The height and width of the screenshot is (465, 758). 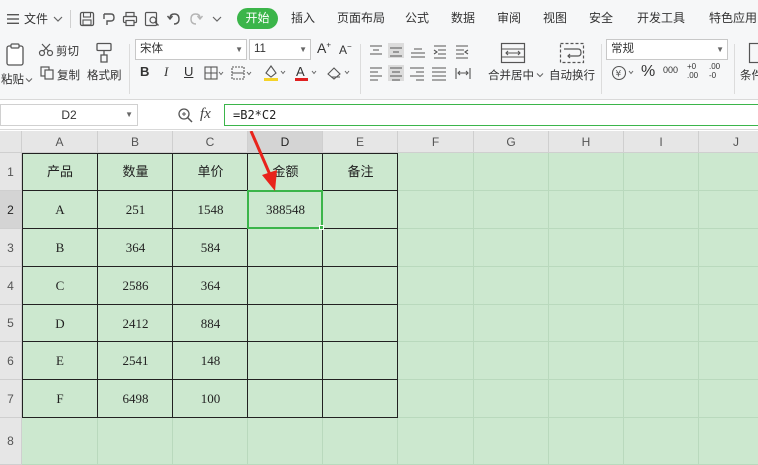 What do you see at coordinates (68, 75) in the screenshot?
I see `copy-button: 复制` at bounding box center [68, 75].